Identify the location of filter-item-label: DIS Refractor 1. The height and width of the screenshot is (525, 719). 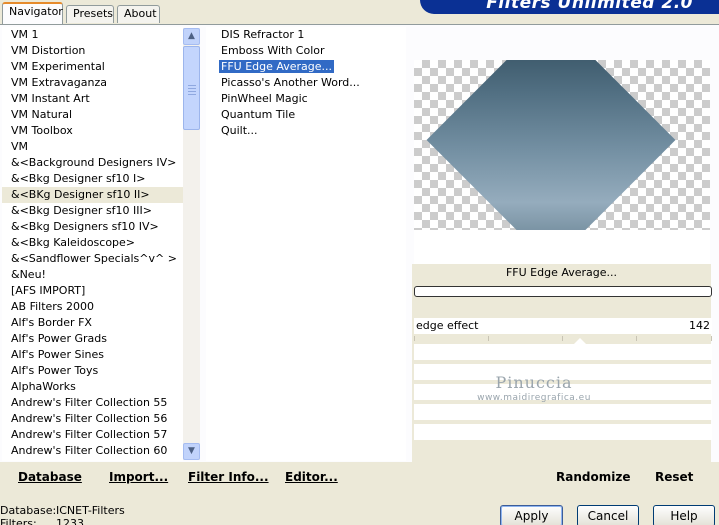
(263, 34).